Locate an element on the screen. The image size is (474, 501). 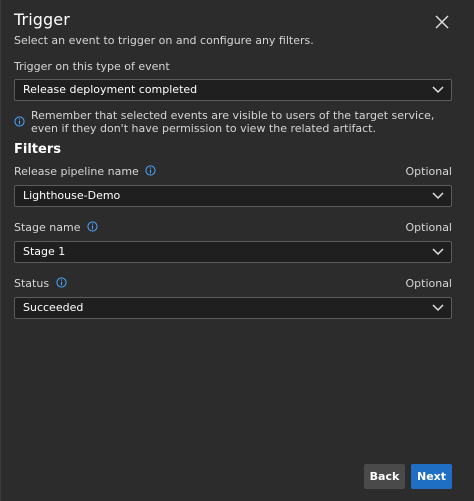
event-type-value: Release deployment completed is located at coordinates (110, 89).